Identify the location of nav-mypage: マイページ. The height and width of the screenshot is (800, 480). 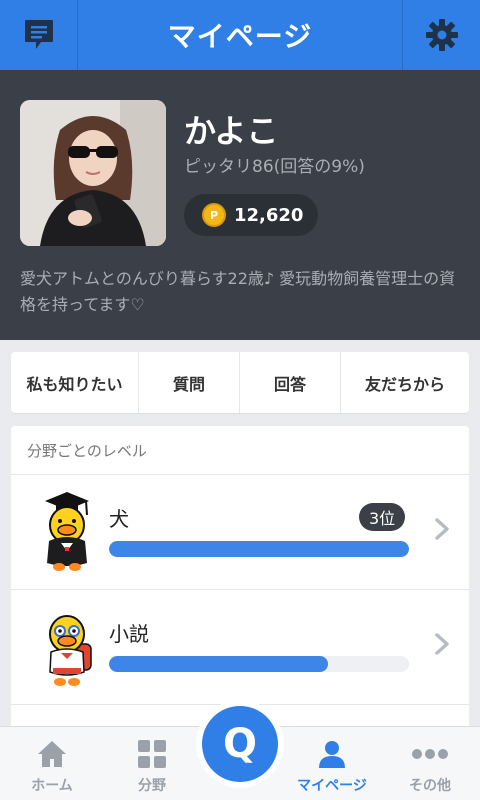
(332, 763).